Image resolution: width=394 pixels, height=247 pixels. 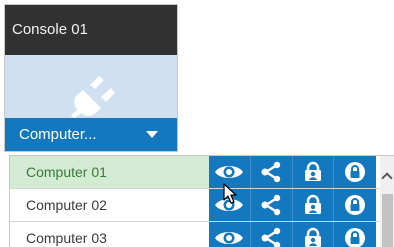 I want to click on list-row-computer-02: Computer 02, so click(x=202, y=205).